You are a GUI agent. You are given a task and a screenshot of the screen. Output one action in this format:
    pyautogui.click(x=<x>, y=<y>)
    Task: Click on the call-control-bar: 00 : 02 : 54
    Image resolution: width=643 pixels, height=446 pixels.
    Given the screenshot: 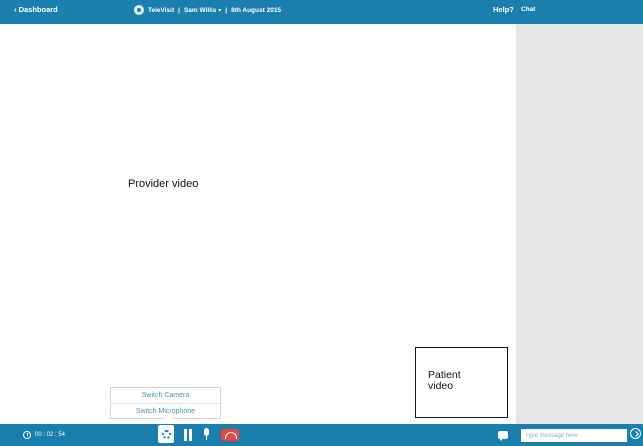 What is the action you would take?
    pyautogui.click(x=258, y=435)
    